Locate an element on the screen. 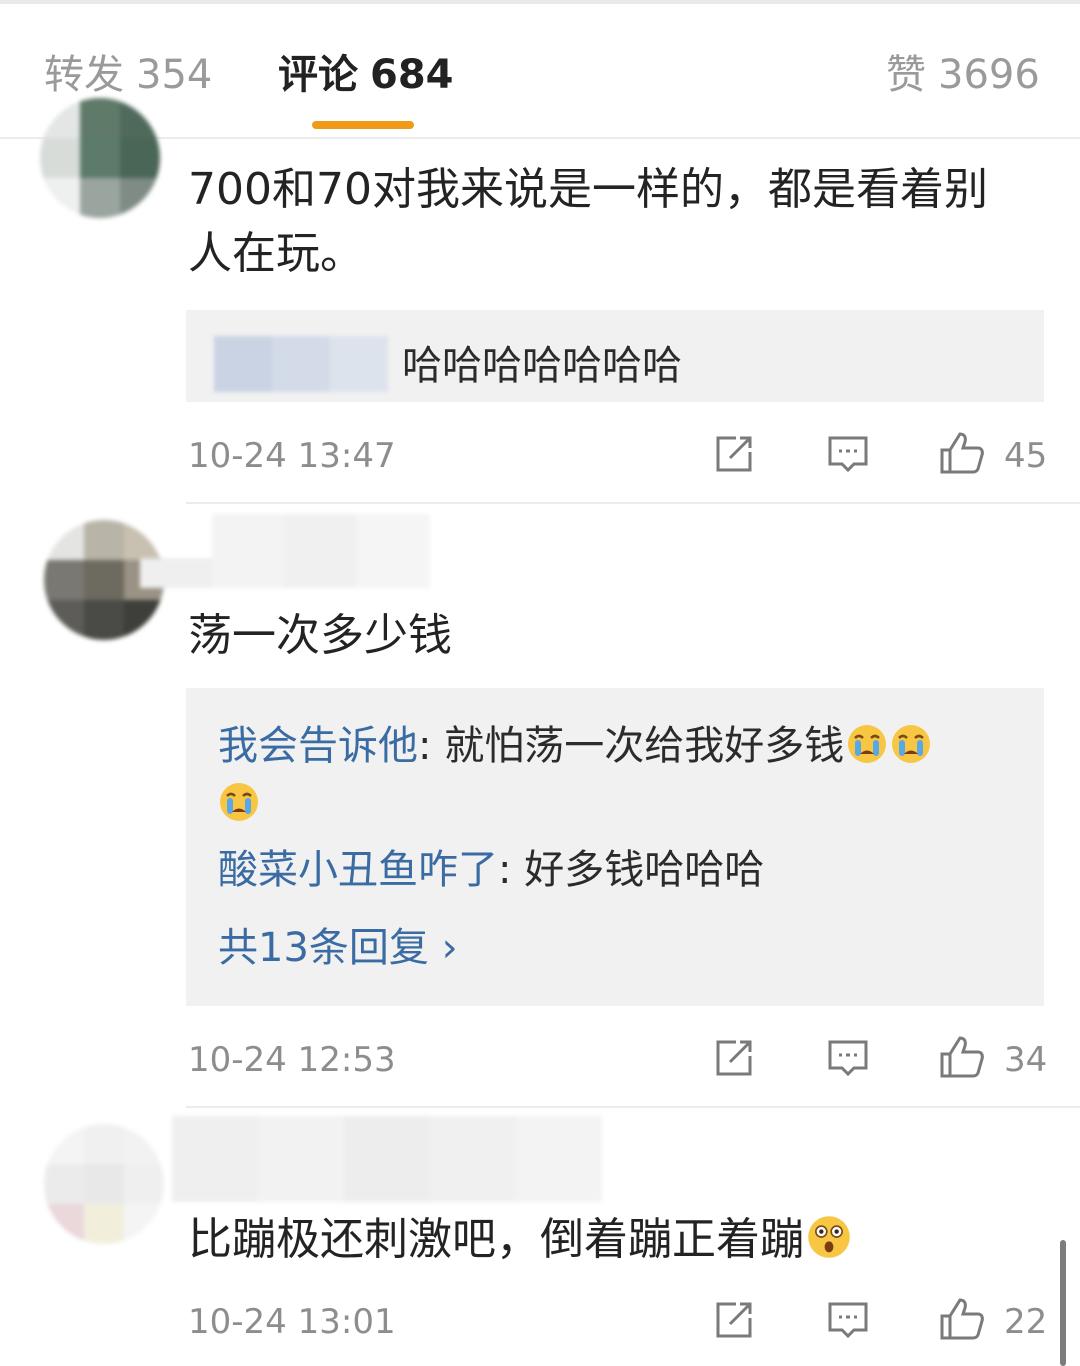 This screenshot has width=1080, height=1366. like-count: 45 is located at coordinates (1026, 456).